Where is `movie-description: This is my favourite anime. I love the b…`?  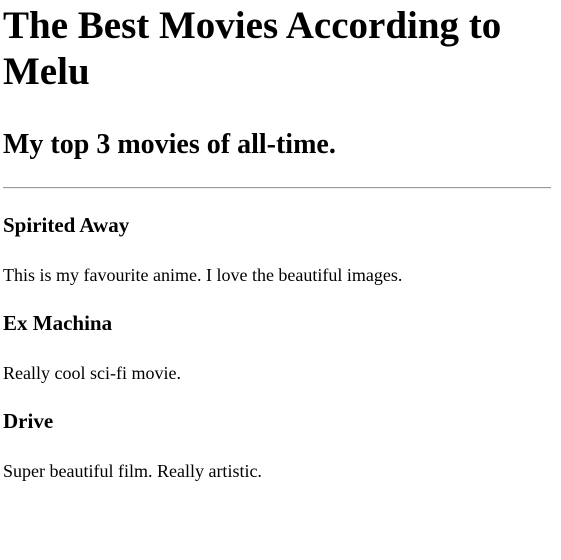 movie-description: This is my favourite anime. I love the b… is located at coordinates (203, 275).